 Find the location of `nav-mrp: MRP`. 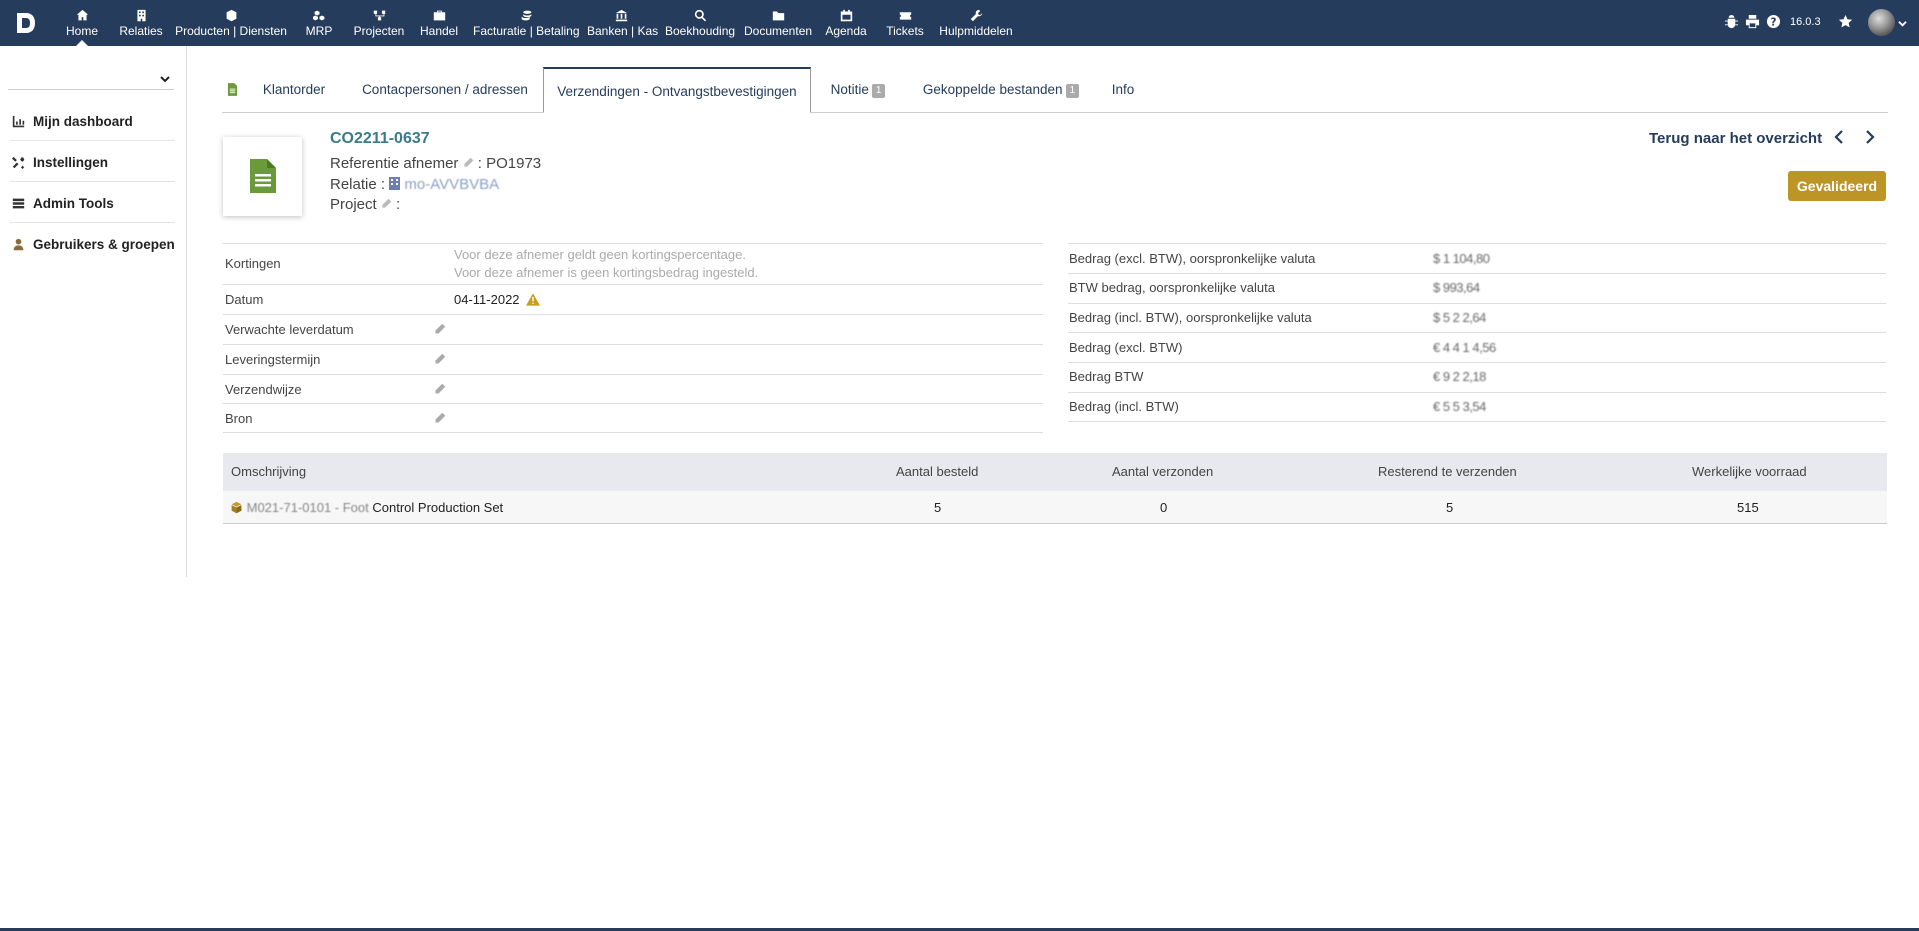

nav-mrp: MRP is located at coordinates (319, 26).